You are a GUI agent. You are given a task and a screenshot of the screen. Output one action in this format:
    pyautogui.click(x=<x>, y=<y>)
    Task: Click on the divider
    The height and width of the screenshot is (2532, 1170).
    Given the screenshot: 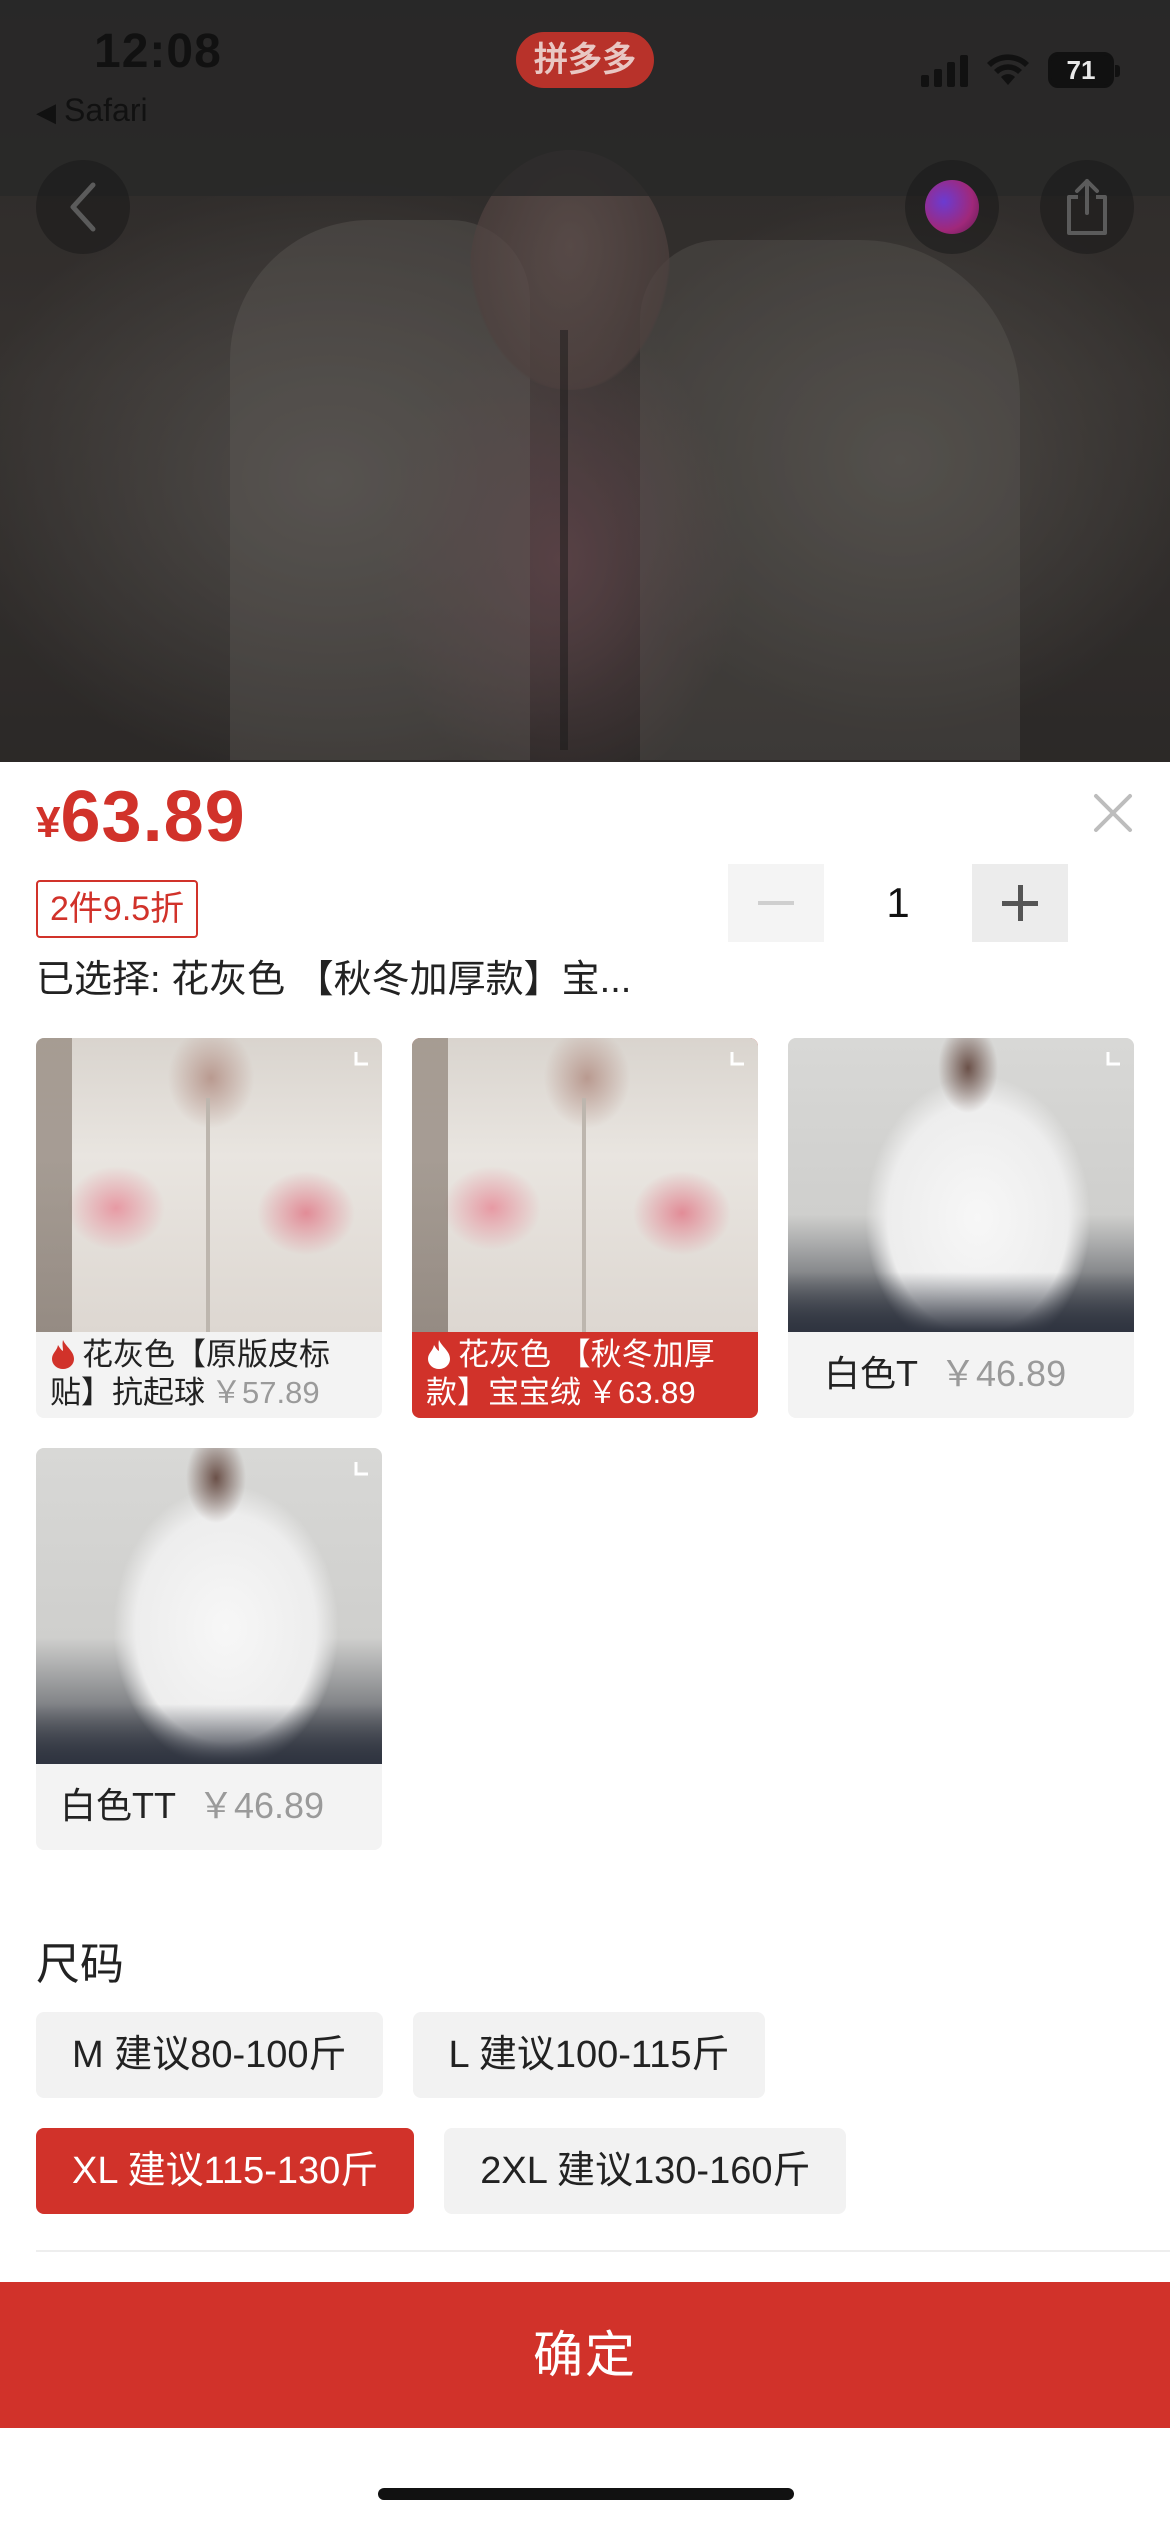 What is the action you would take?
    pyautogui.click(x=603, y=2251)
    